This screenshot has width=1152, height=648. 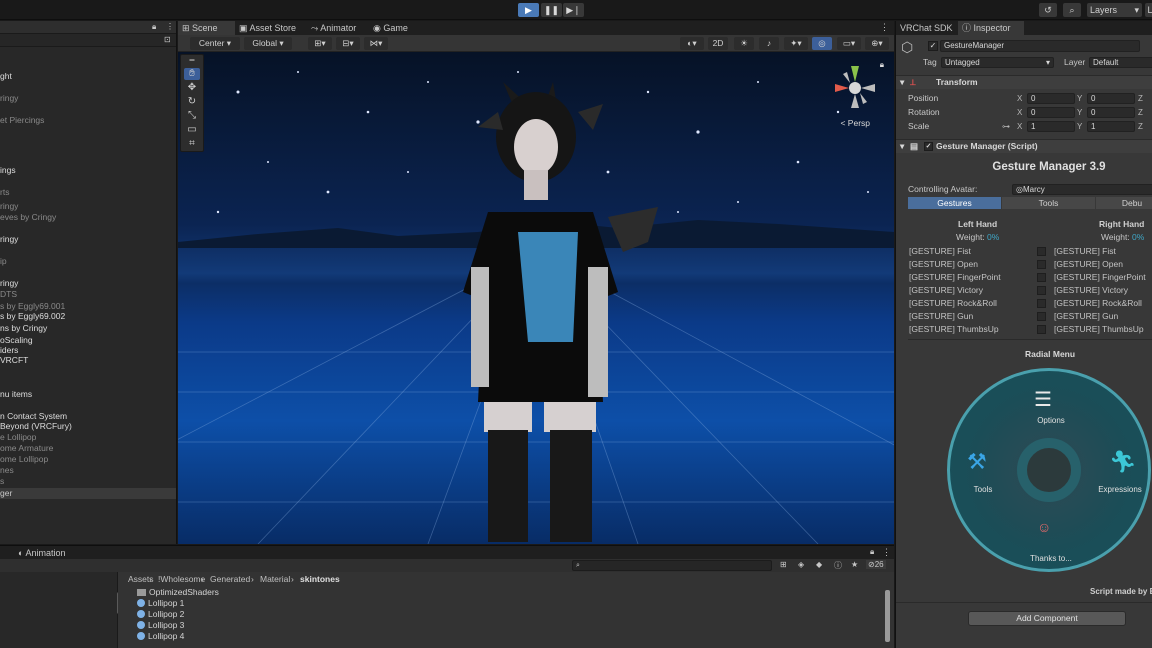 I want to click on search-icon: ⊡, so click(x=167, y=39).